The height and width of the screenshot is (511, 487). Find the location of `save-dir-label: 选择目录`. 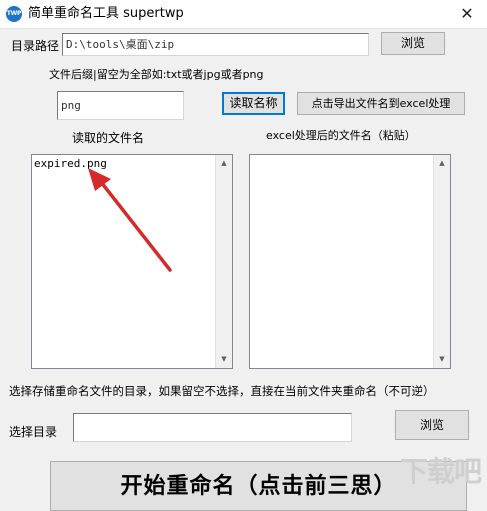

save-dir-label: 选择目录 is located at coordinates (33, 432).